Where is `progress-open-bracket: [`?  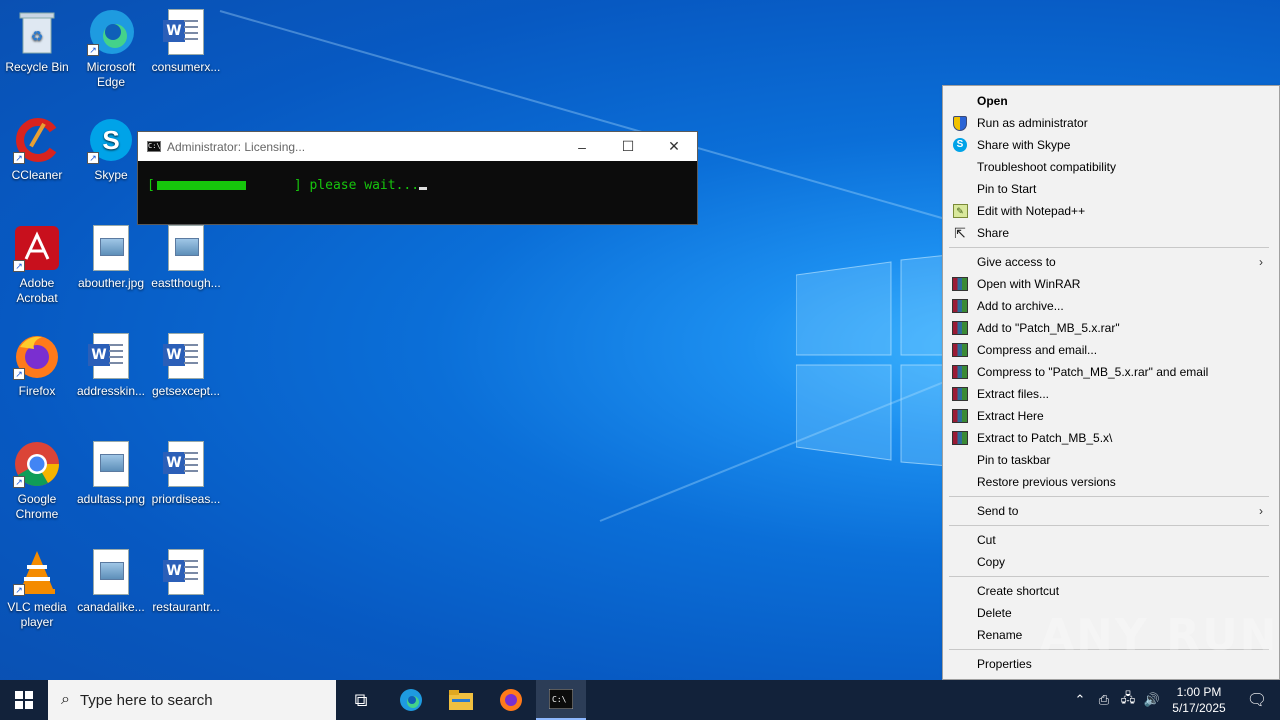 progress-open-bracket: [ is located at coordinates (151, 185).